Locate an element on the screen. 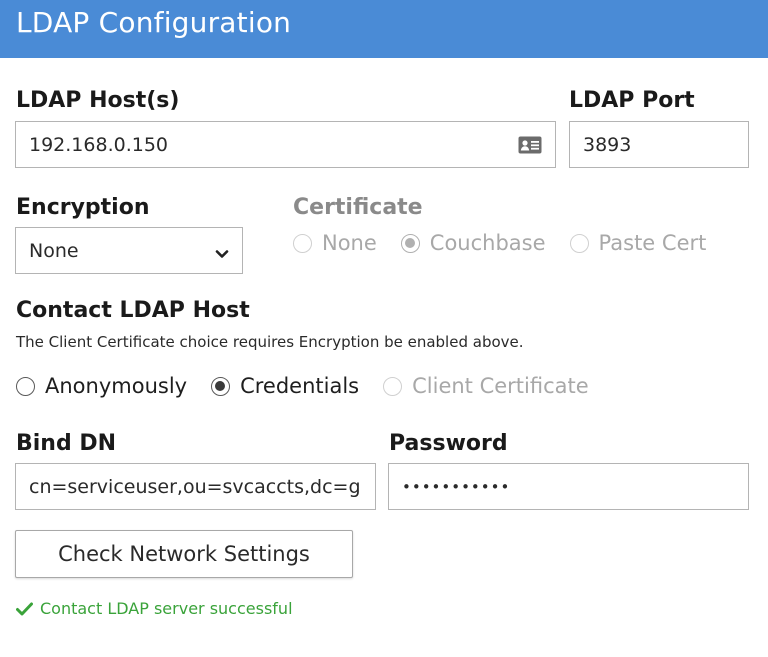 This screenshot has height=657, width=768. contact-card-icon is located at coordinates (530, 145).